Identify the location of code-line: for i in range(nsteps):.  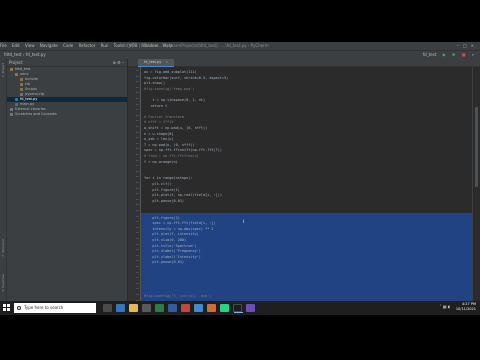
(168, 178).